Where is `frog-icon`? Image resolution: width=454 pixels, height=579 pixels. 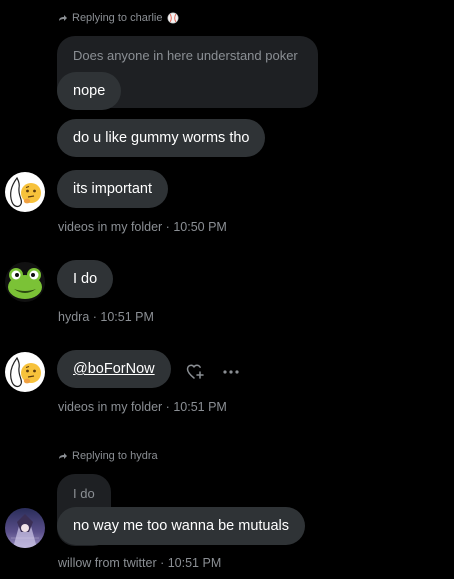 frog-icon is located at coordinates (25, 282).